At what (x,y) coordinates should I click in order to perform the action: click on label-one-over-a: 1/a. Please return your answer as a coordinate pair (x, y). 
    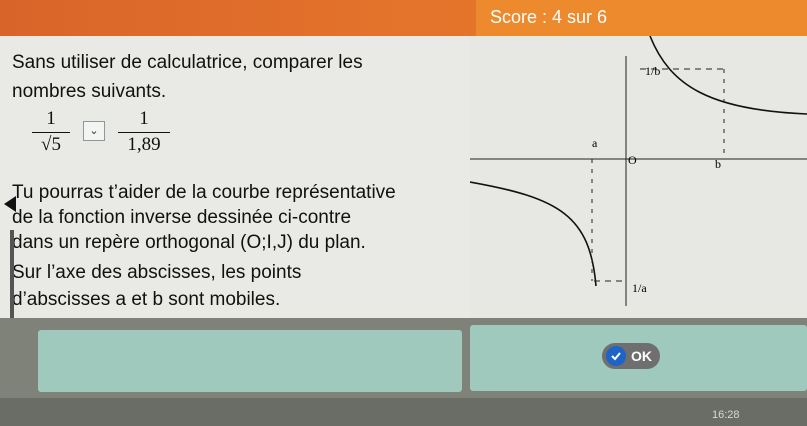
    Looking at the image, I should click on (639, 288).